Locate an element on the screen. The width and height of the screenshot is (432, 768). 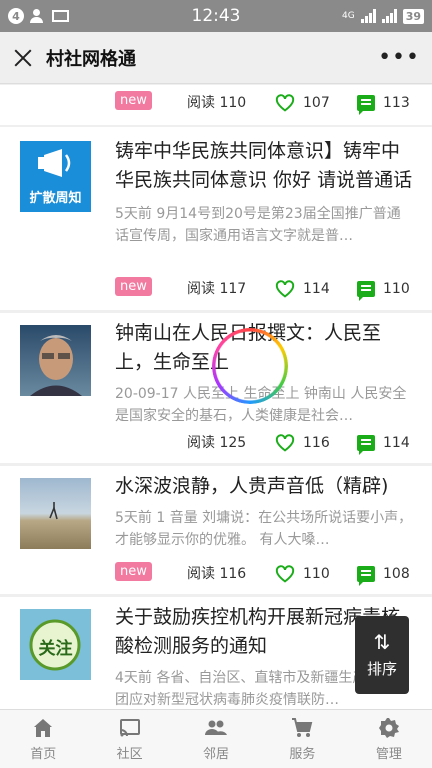
like-stat: 114 is located at coordinates (302, 289).